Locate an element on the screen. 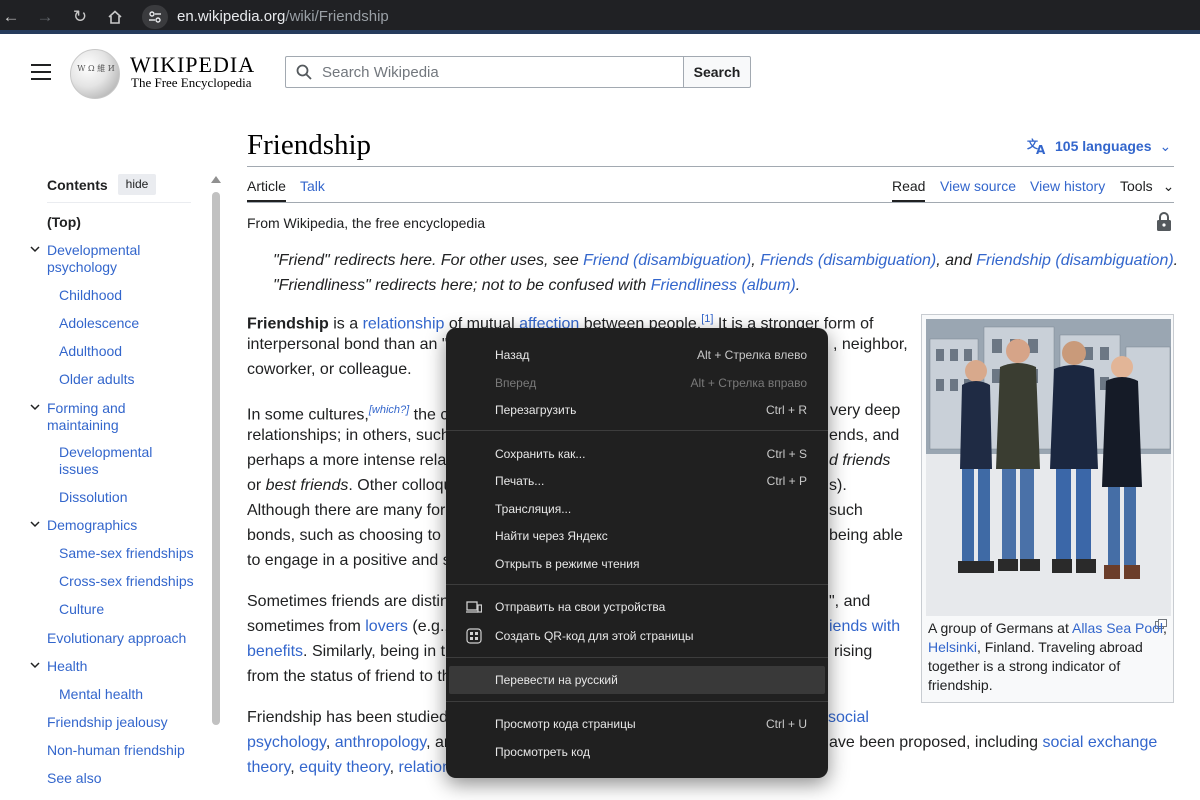  send-to-devices-icon is located at coordinates (474, 607).